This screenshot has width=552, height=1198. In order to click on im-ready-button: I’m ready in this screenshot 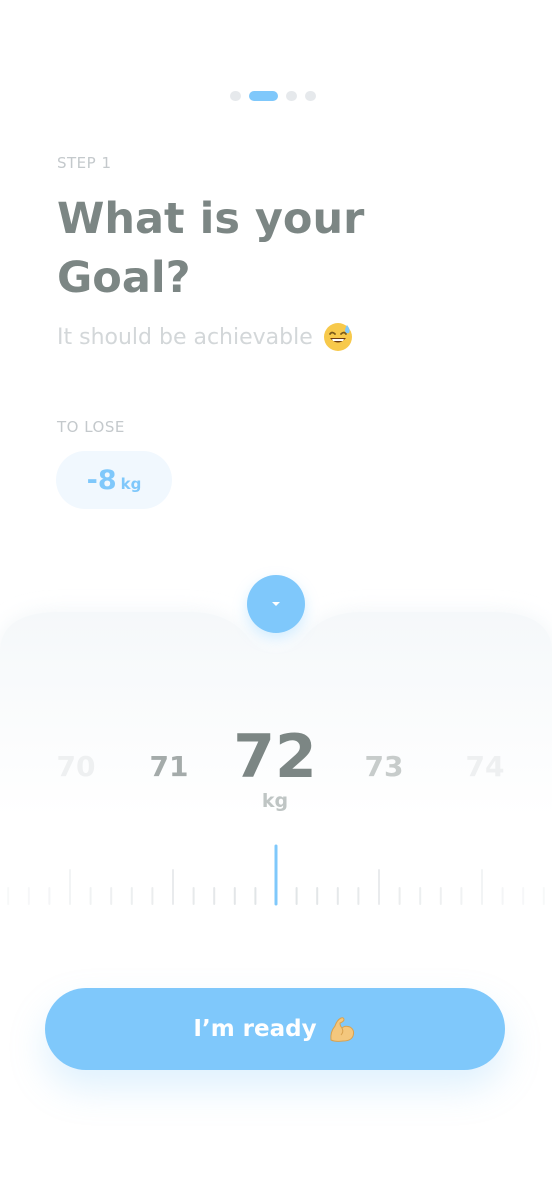, I will do `click(275, 1029)`.